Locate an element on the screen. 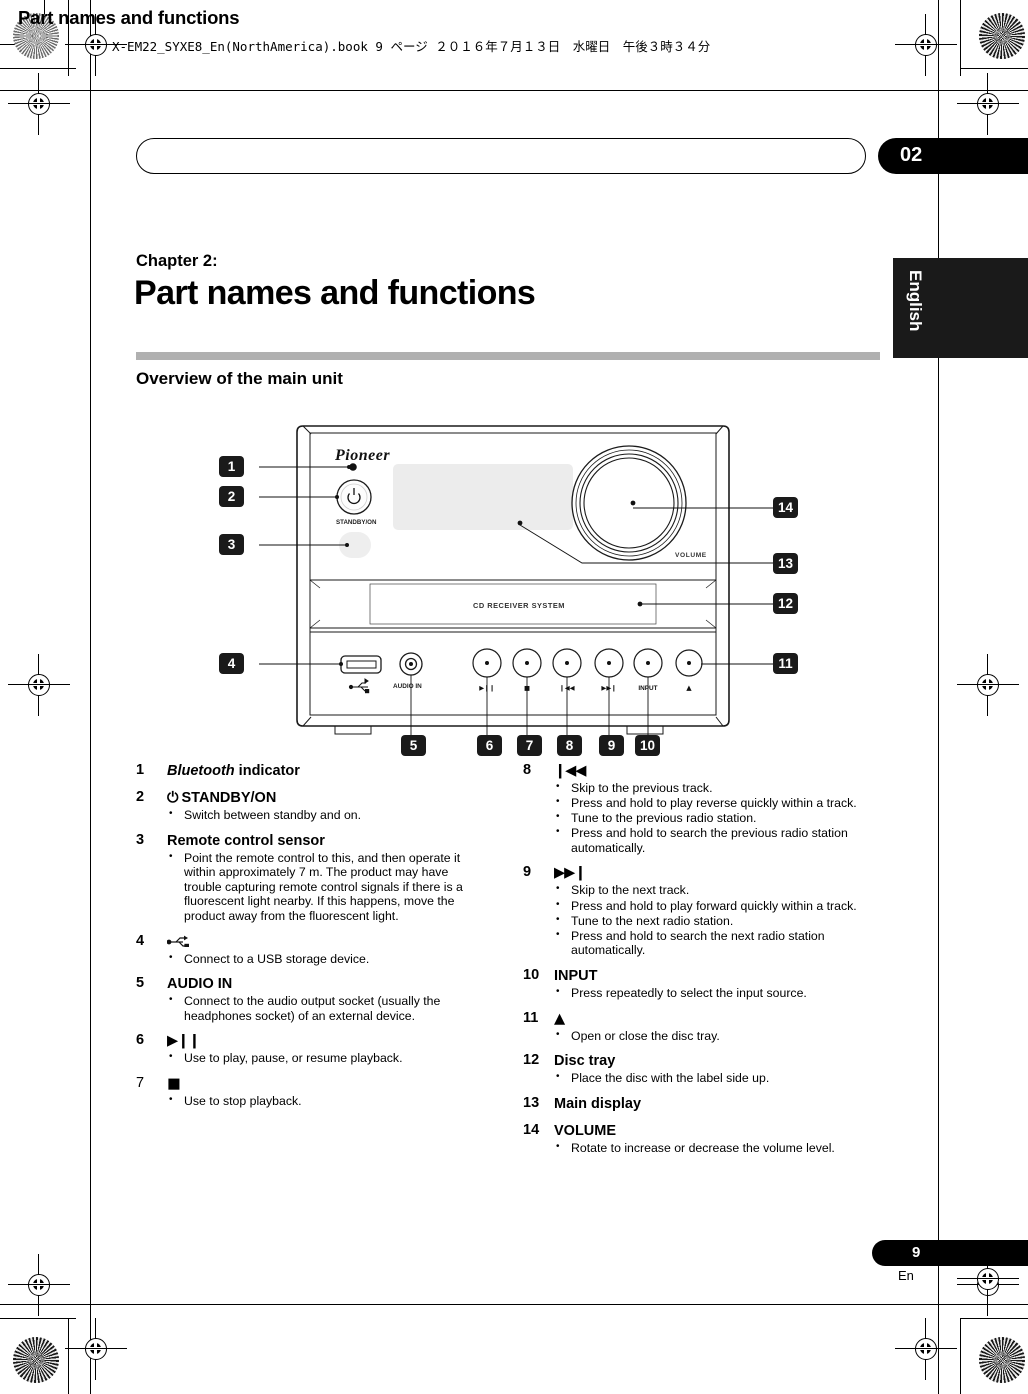 This screenshot has height=1394, width=1028. callout-13: 13 is located at coordinates (785, 563).